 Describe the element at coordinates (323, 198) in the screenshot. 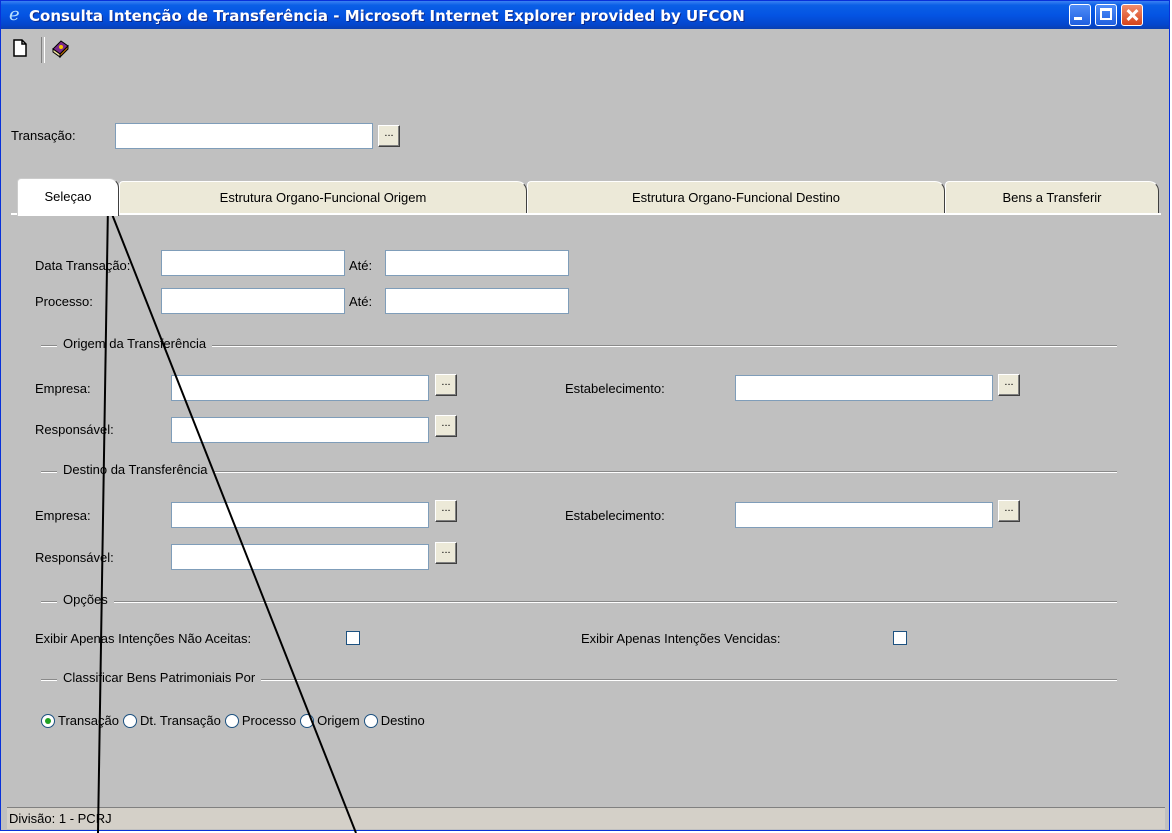

I see `tab-origem: Estrutura Organo-Funcional Origem` at that location.